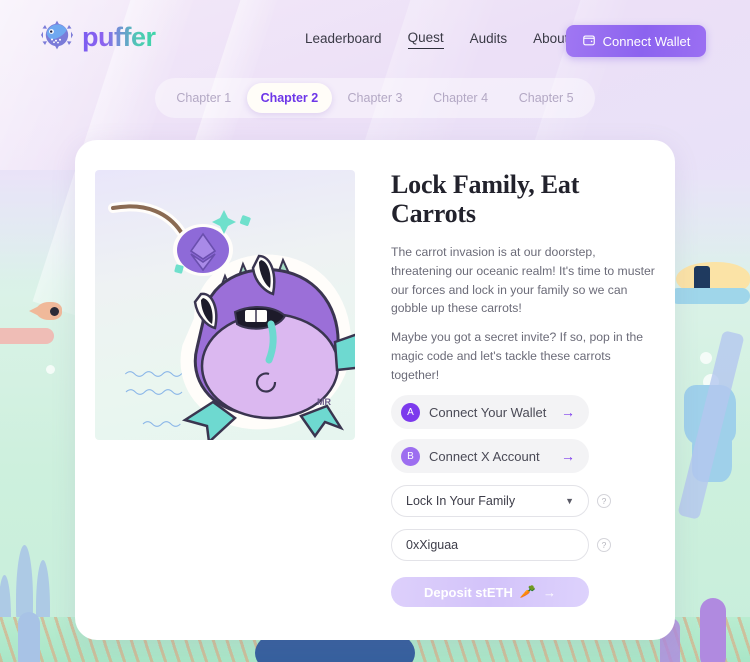 This screenshot has width=750, height=662. I want to click on connect-x-account-label: Connect X Account, so click(484, 456).